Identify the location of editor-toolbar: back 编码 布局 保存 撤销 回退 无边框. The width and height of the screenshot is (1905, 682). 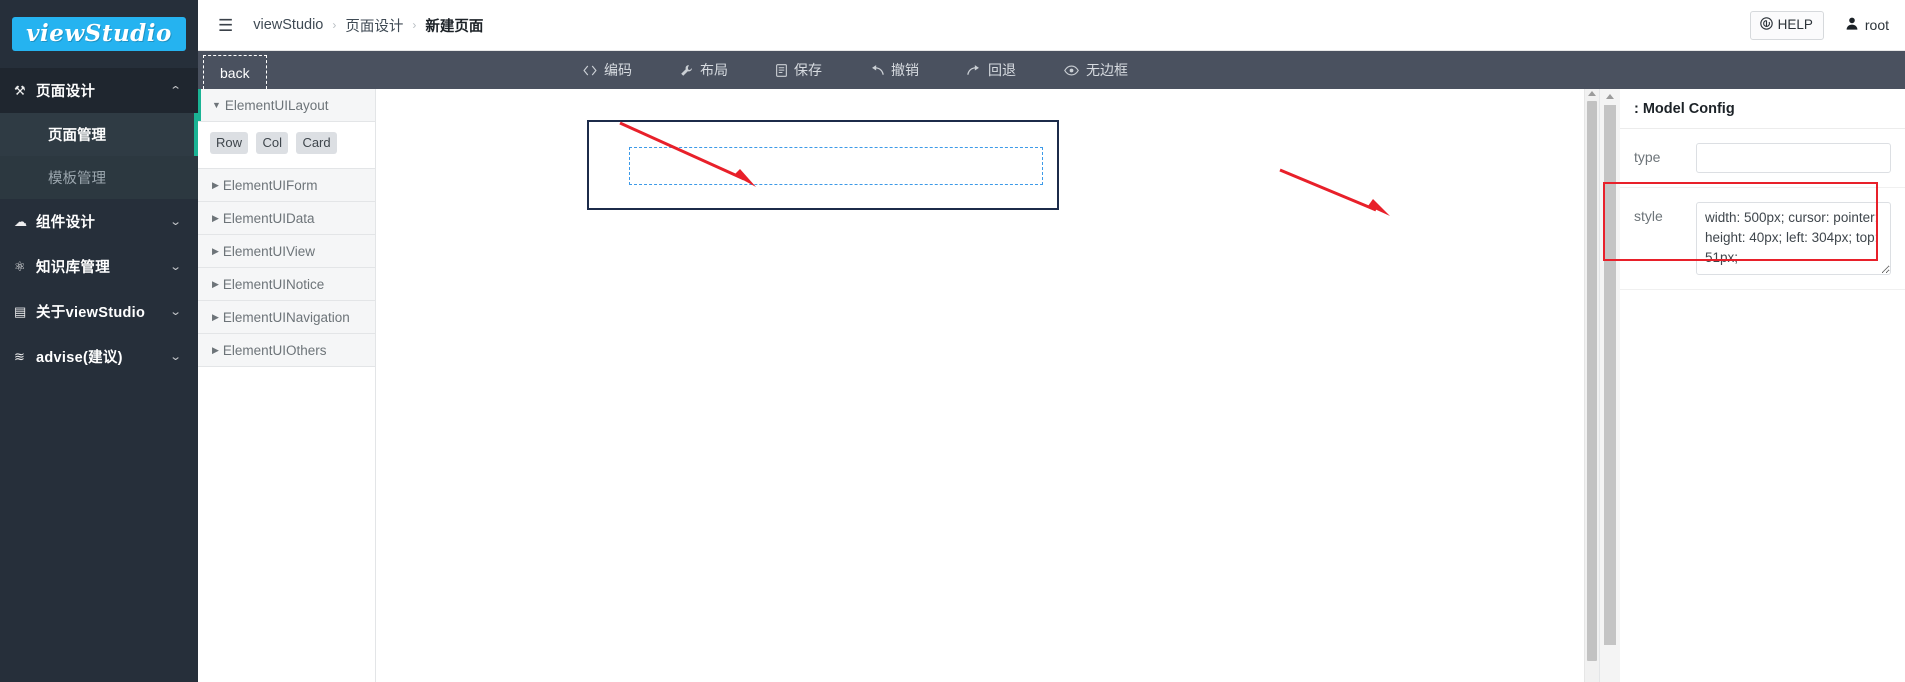
(1051, 70).